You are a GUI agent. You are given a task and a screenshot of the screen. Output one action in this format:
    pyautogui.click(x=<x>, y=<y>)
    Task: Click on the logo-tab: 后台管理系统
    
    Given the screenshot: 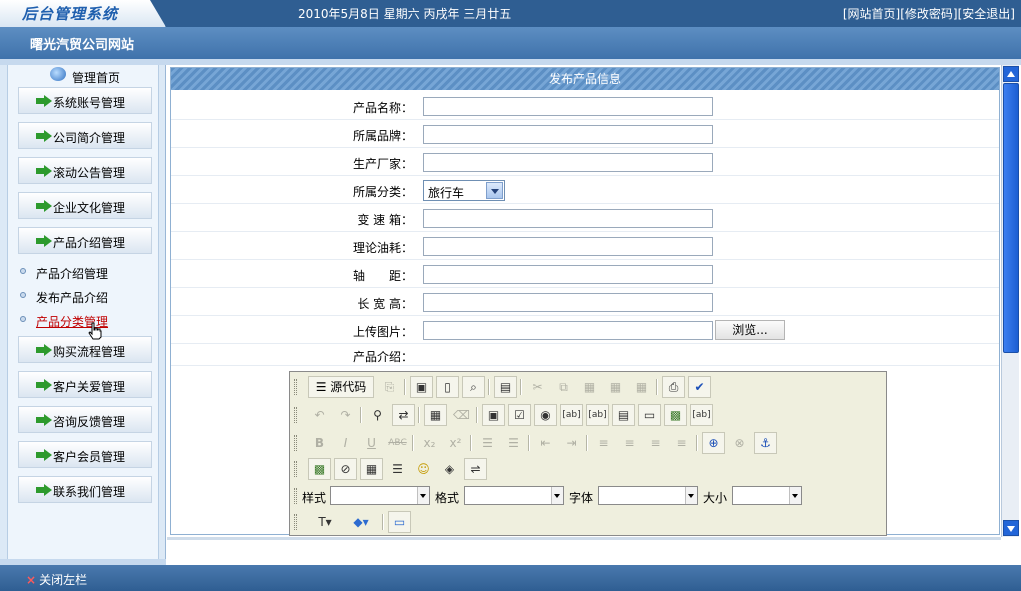 What is the action you would take?
    pyautogui.click(x=83, y=13)
    